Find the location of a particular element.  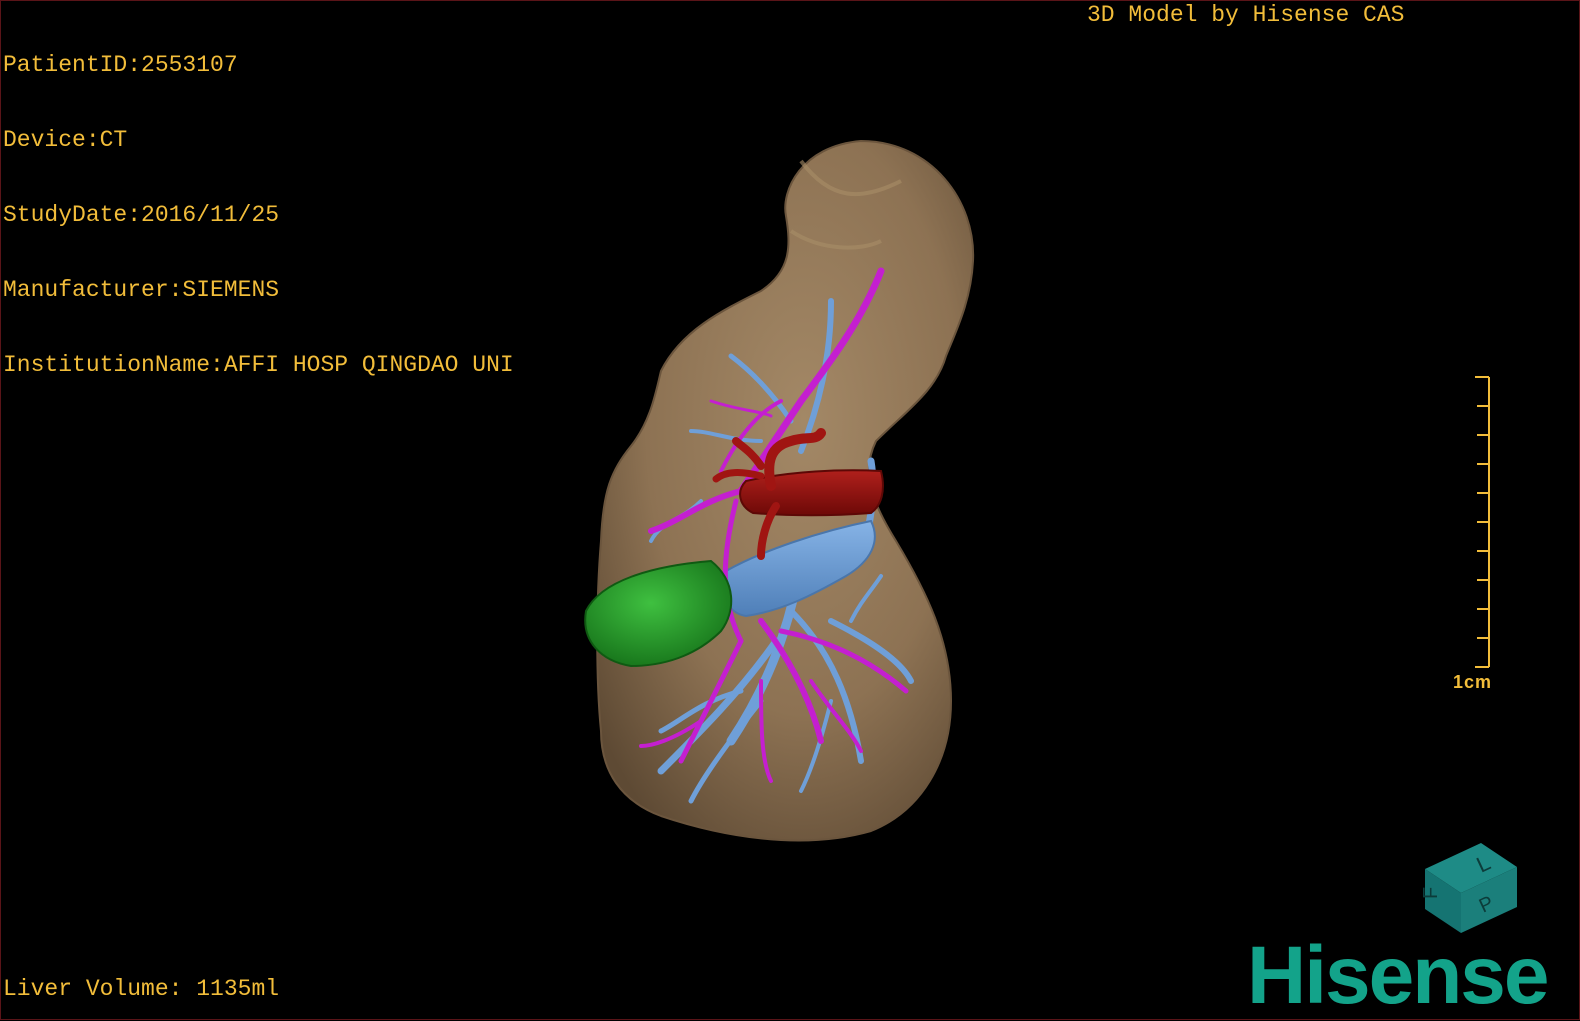

scale-bar-label: 1cm is located at coordinates (1473, 682).